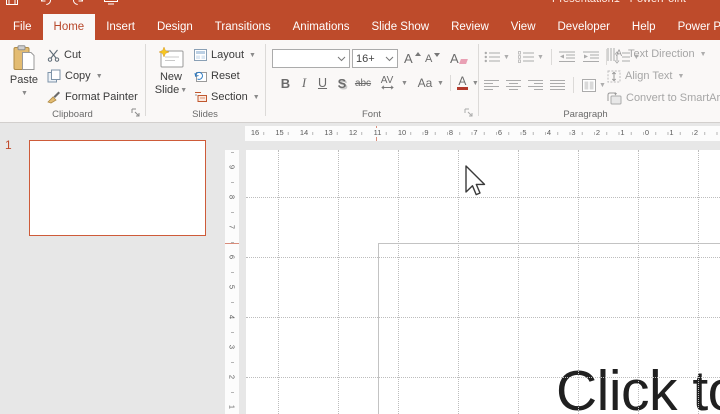 This screenshot has height=414, width=720. Describe the element at coordinates (482, 133) in the screenshot. I see `horizontal-ruler: 16 15 14 13 12 11 10 9 8 7 6 5 4 3 2 1 0 1 2` at that location.